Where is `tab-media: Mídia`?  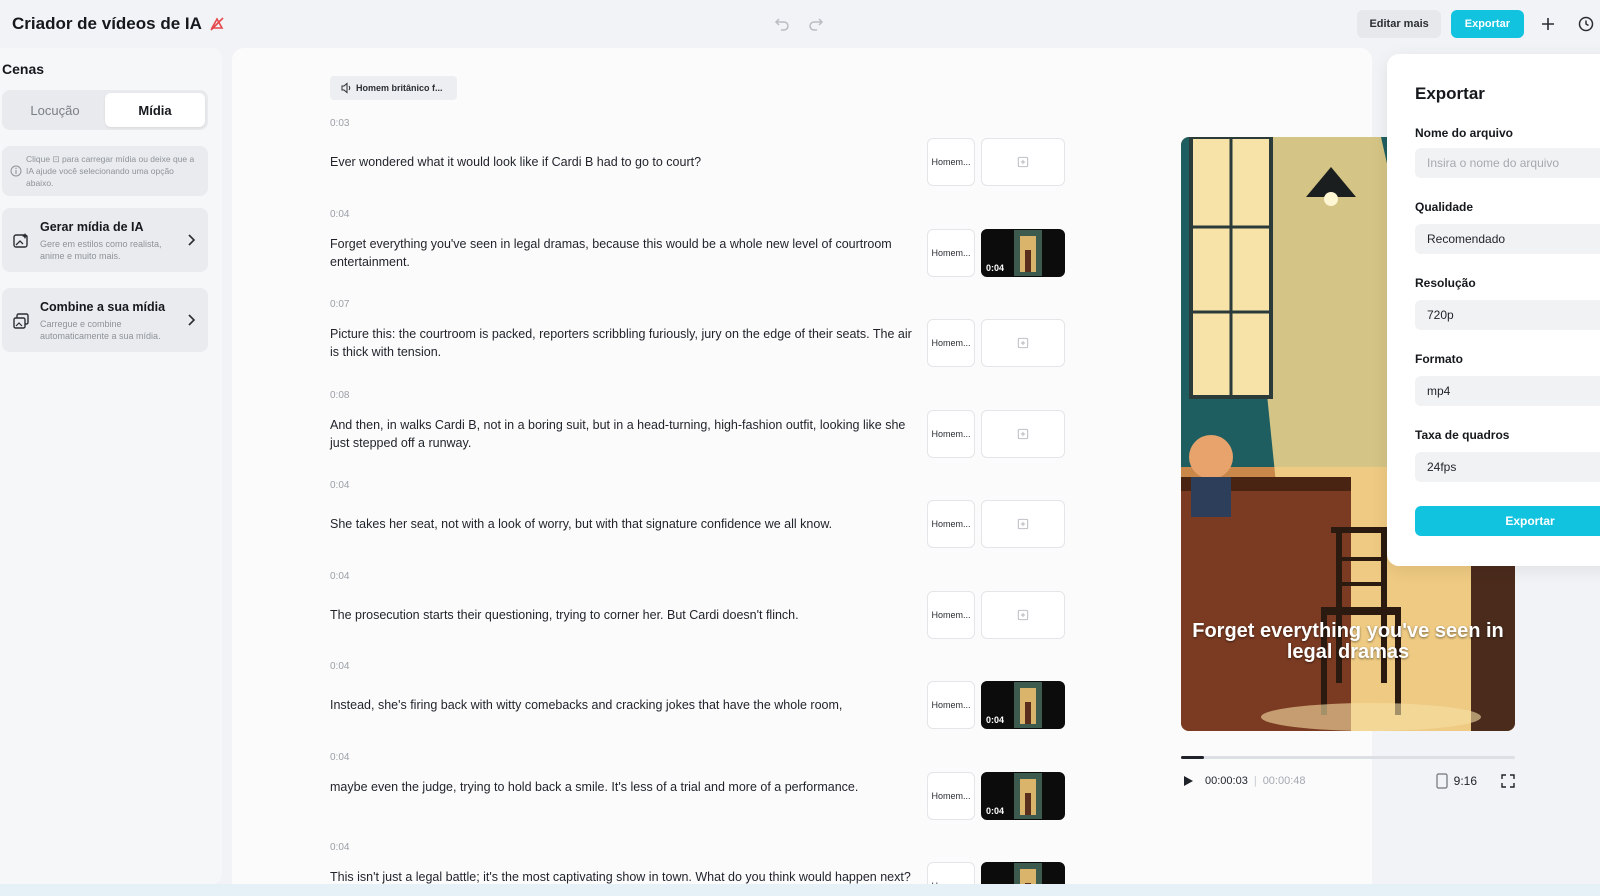
tab-media: Mídia is located at coordinates (155, 110).